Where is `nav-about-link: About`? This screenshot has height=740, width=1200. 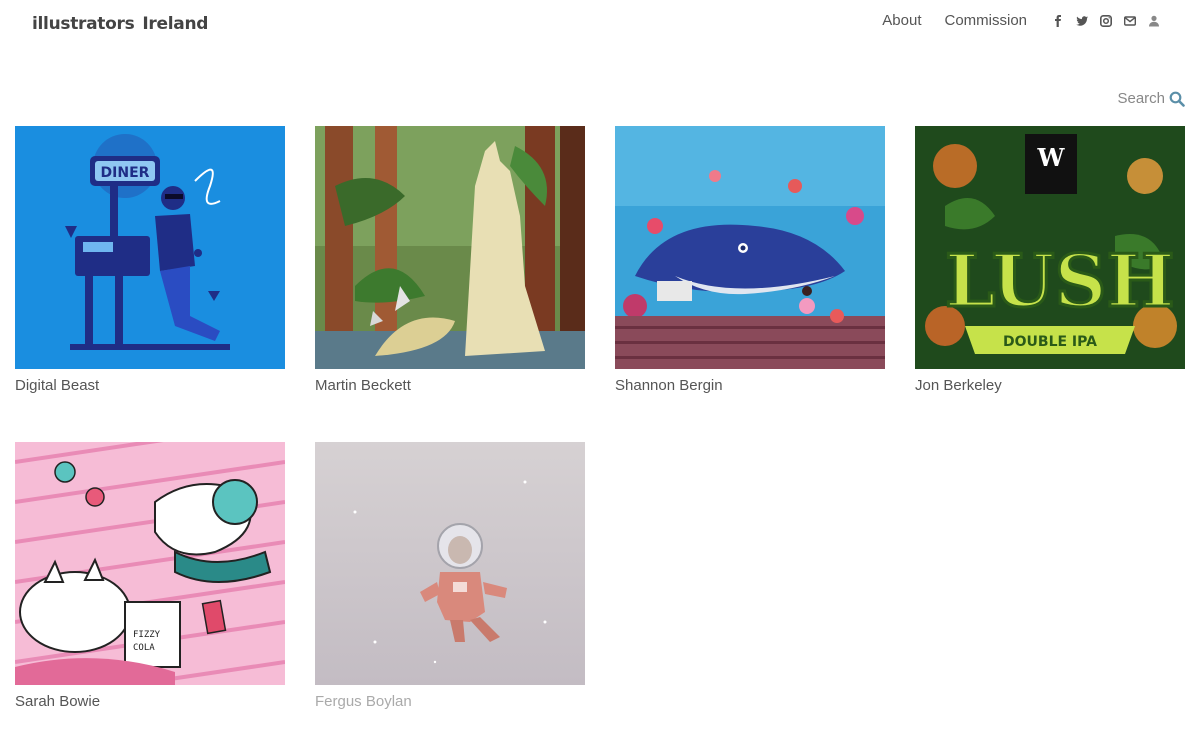
nav-about-link: About is located at coordinates (901, 20).